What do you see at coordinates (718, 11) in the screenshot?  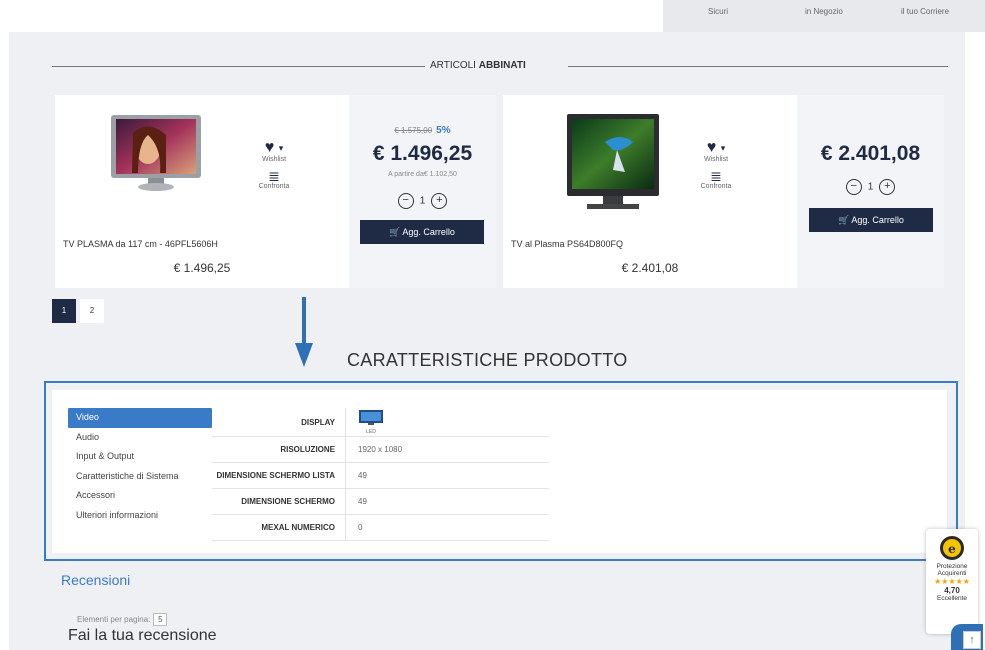 I see `benefit-label: Sicuri` at bounding box center [718, 11].